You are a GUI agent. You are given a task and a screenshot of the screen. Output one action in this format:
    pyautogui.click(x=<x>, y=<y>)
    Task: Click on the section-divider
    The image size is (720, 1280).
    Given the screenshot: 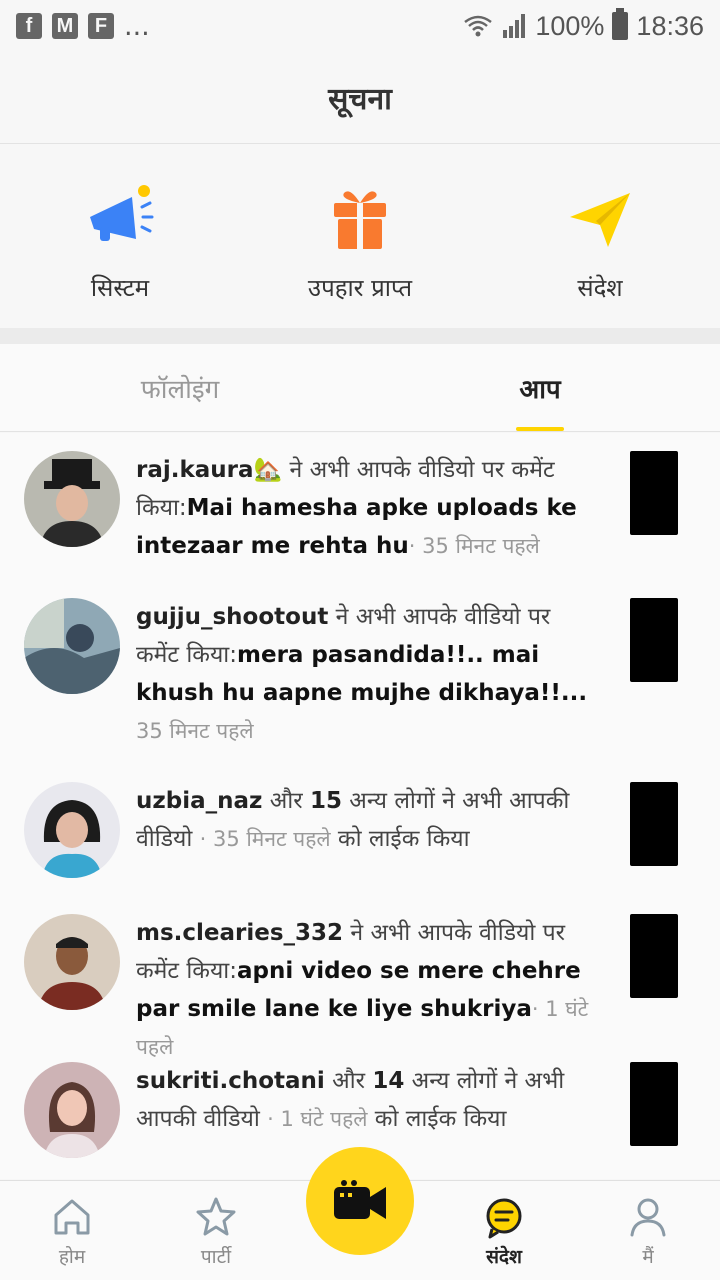 What is the action you would take?
    pyautogui.click(x=360, y=336)
    